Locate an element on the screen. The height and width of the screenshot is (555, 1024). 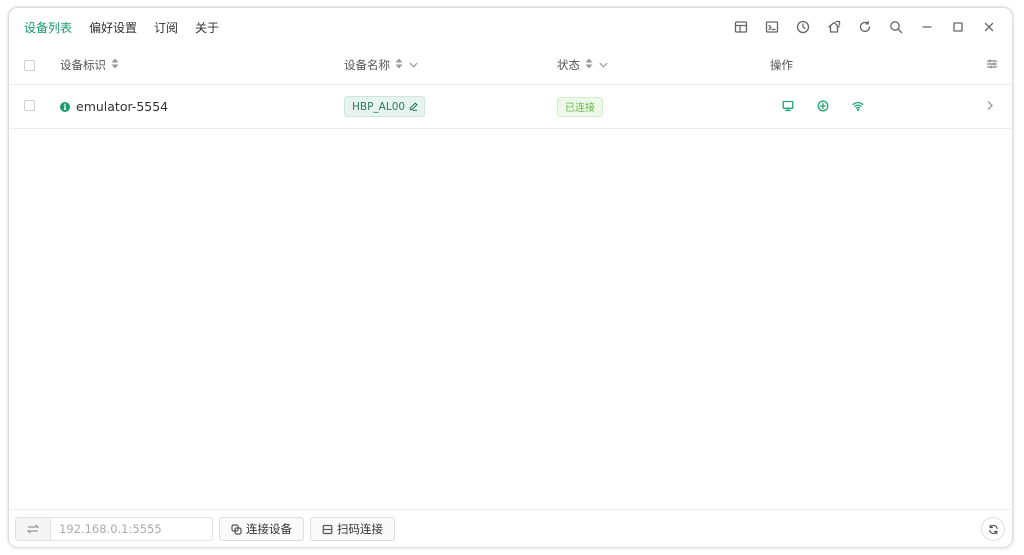
connect-device-button: 连接设备 is located at coordinates (261, 529).